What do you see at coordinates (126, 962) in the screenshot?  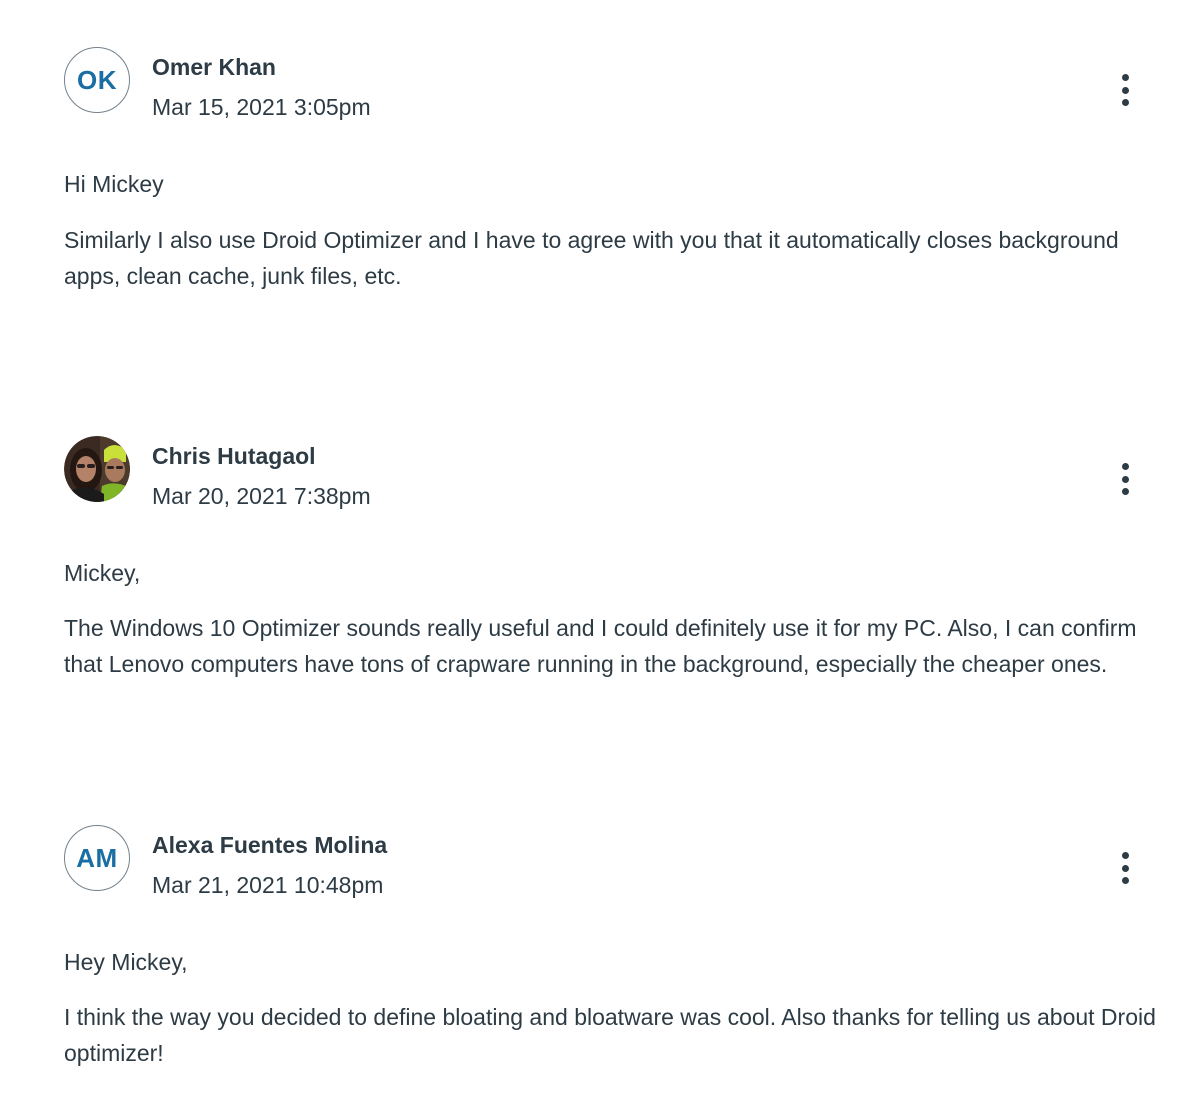 I see `post-greeting: Hey Mickey,` at bounding box center [126, 962].